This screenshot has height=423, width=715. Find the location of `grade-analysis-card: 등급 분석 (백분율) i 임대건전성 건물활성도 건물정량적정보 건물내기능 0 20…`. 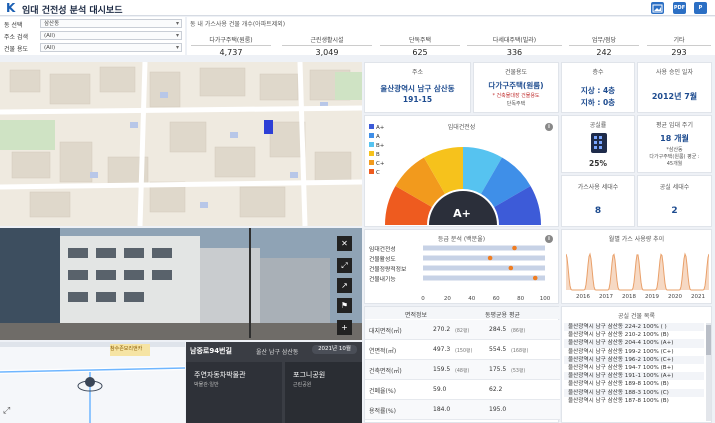

grade-analysis-card: 등급 분석 (백분율) i 임대건전성 건물활성도 건물정량적정보 건물내기능 0 20… is located at coordinates (461, 266).